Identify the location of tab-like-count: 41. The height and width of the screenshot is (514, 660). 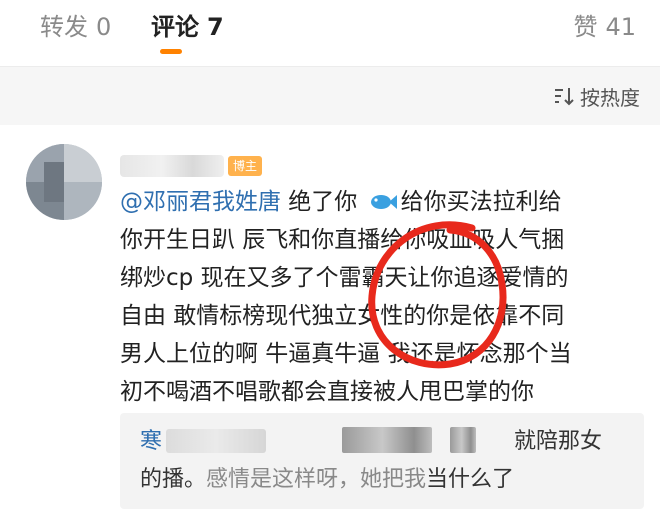
(620, 27).